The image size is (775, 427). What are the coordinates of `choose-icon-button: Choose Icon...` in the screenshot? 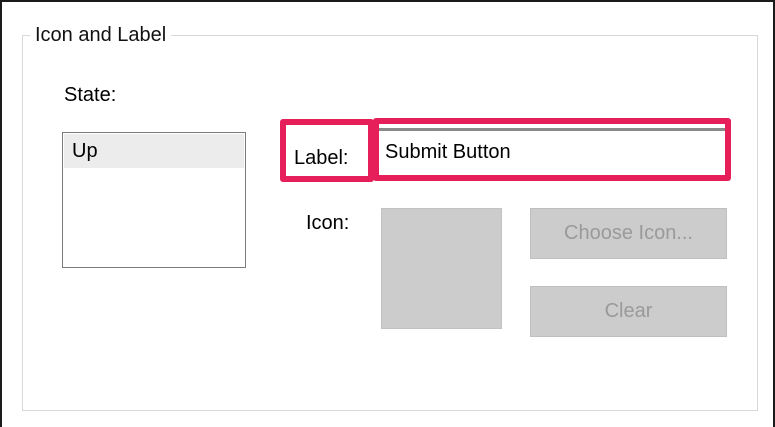 It's located at (628, 233).